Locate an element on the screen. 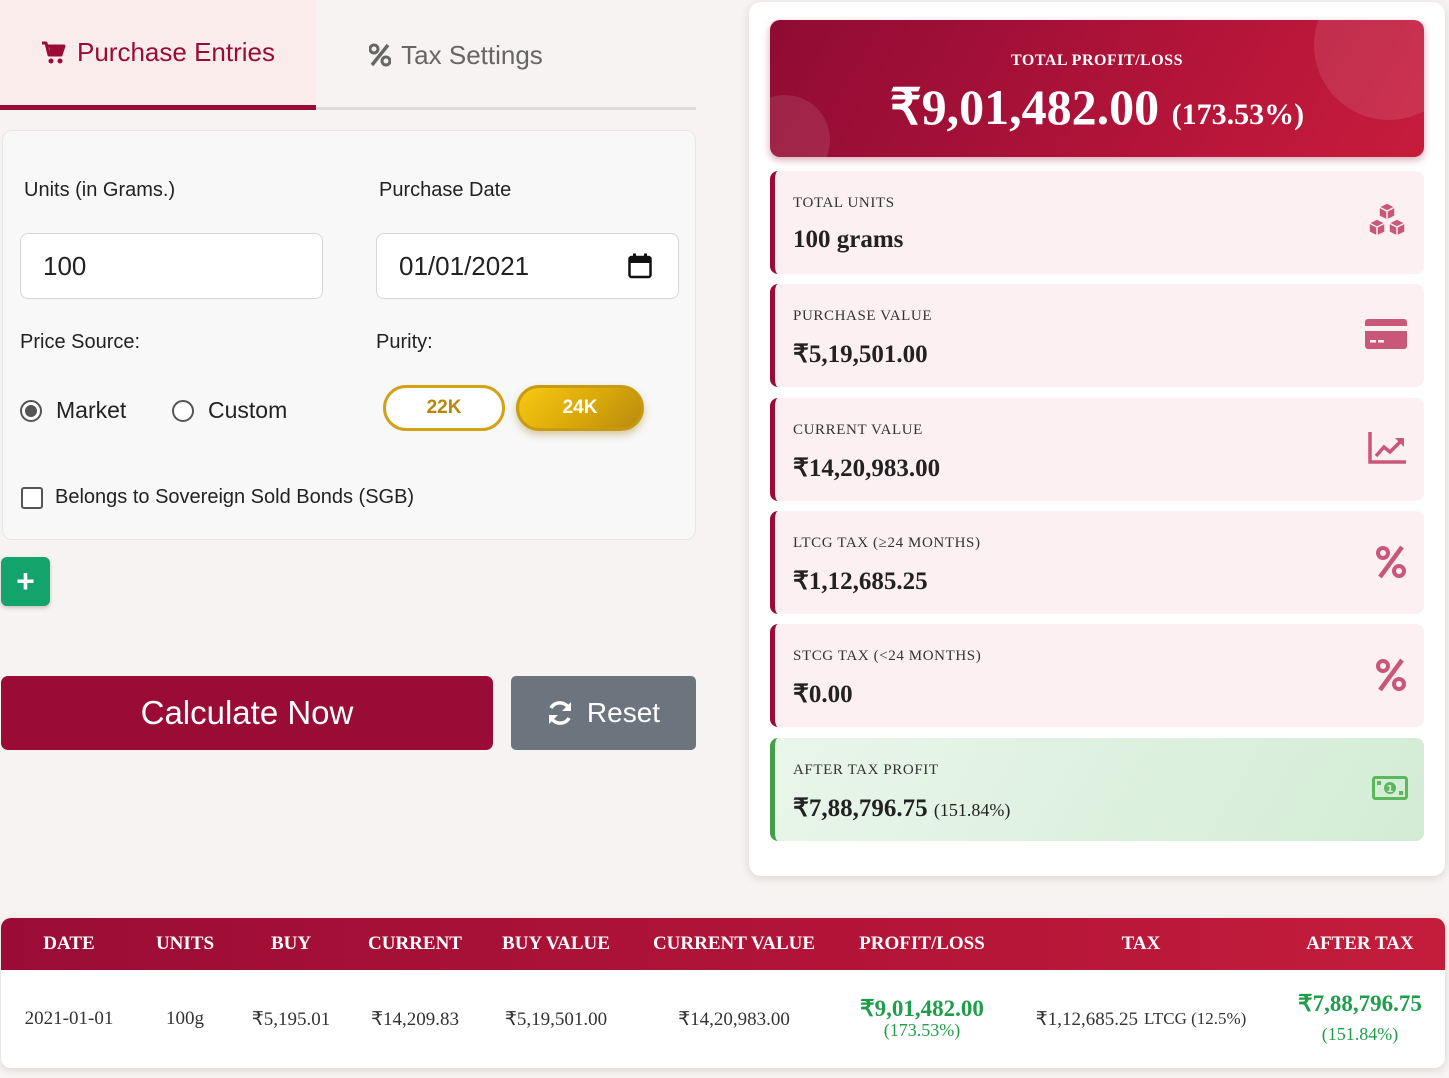 The height and width of the screenshot is (1078, 1449). tax-amount: ₹1,12,685.25 is located at coordinates (1087, 1019).